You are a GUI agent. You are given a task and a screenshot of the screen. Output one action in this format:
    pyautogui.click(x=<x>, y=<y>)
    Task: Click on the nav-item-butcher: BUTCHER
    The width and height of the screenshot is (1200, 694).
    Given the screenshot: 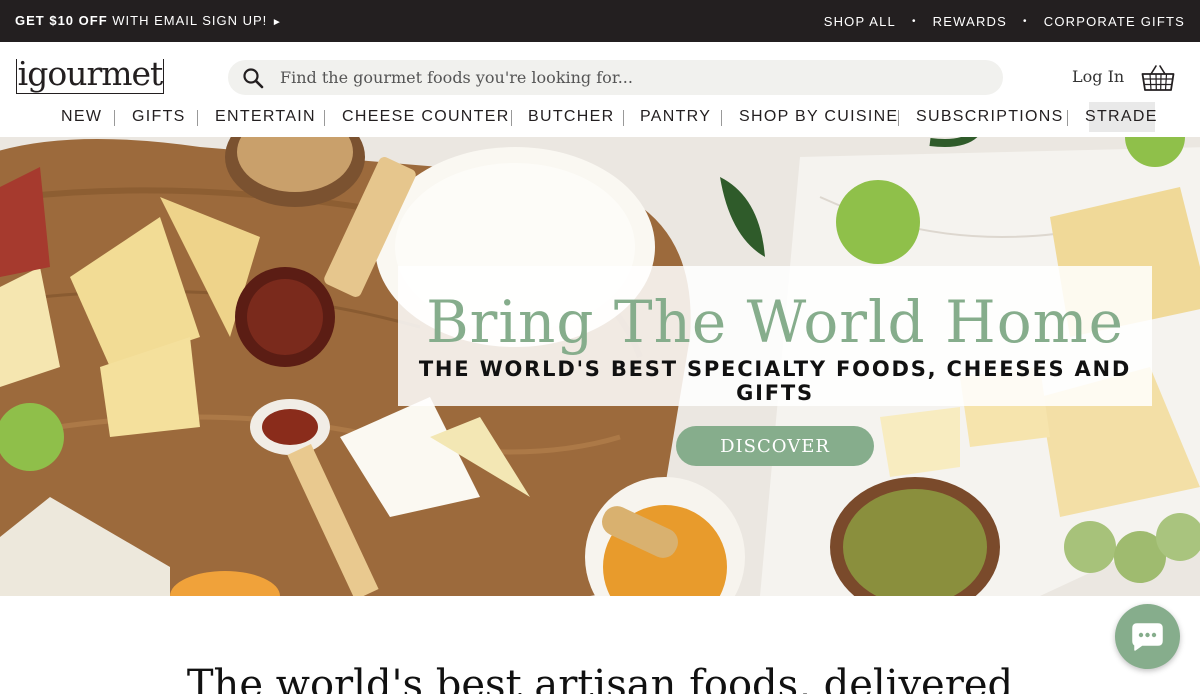 What is the action you would take?
    pyautogui.click(x=571, y=117)
    